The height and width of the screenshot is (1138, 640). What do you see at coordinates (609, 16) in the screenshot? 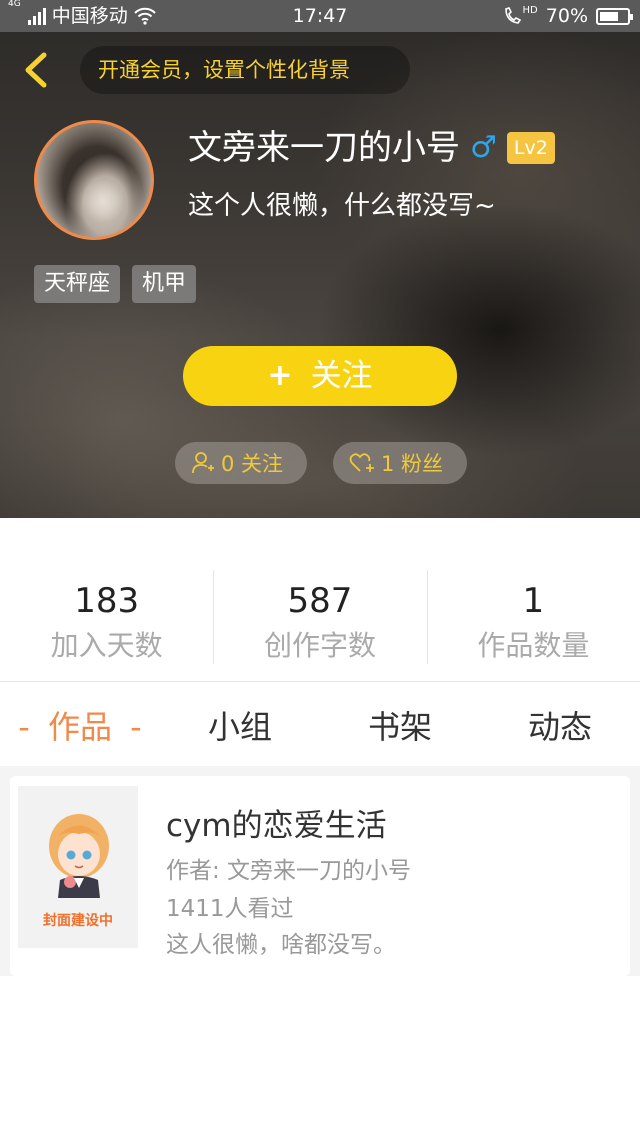
I see `battery-fill` at bounding box center [609, 16].